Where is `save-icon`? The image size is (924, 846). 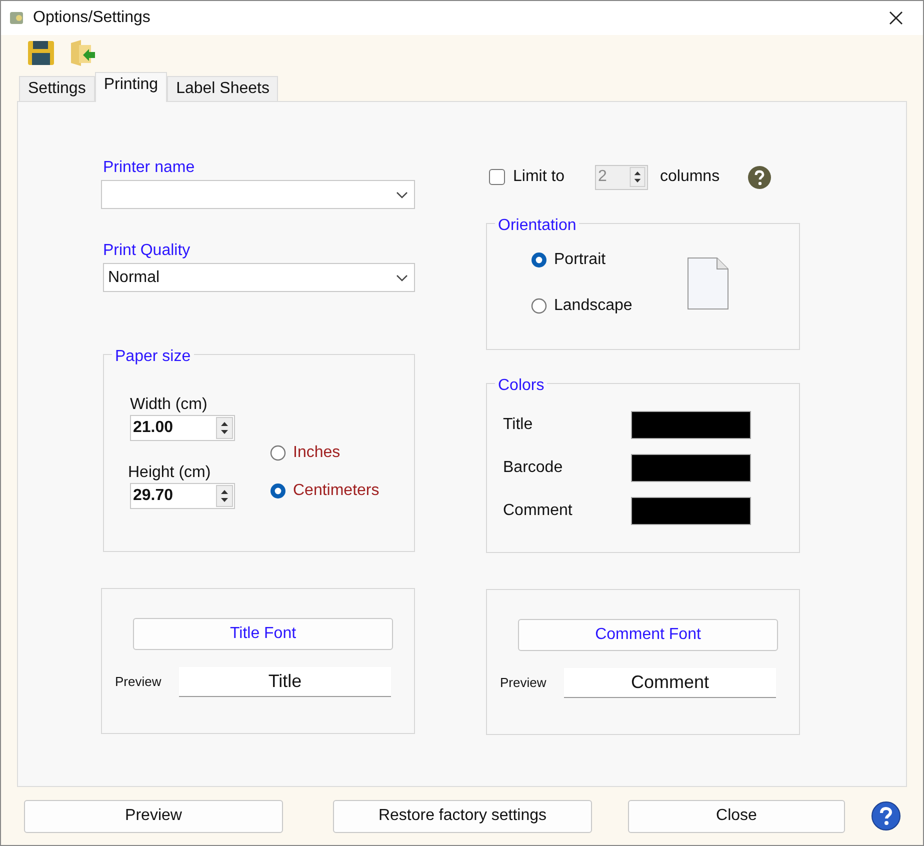 save-icon is located at coordinates (41, 53).